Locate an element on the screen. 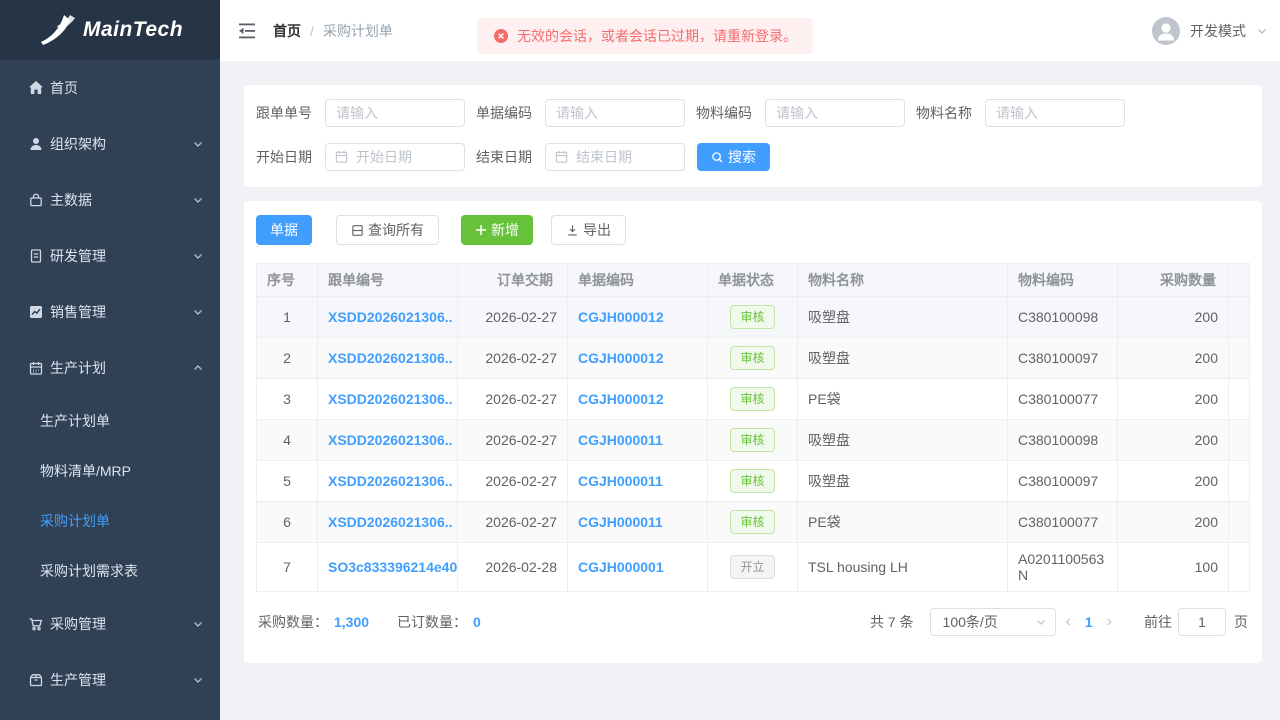 This screenshot has width=1280, height=720. sidebar-item-org: 组织架构 is located at coordinates (110, 144).